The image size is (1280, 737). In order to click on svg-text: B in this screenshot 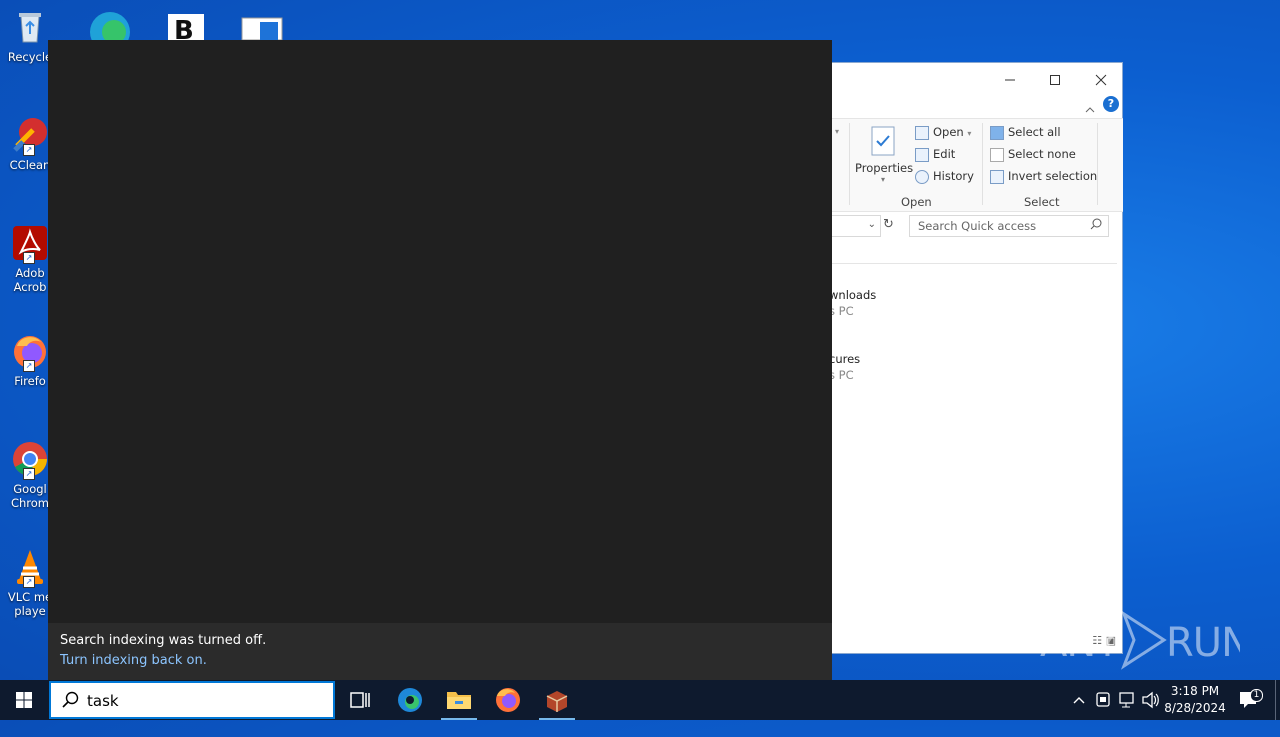, I will do `click(184, 28)`.